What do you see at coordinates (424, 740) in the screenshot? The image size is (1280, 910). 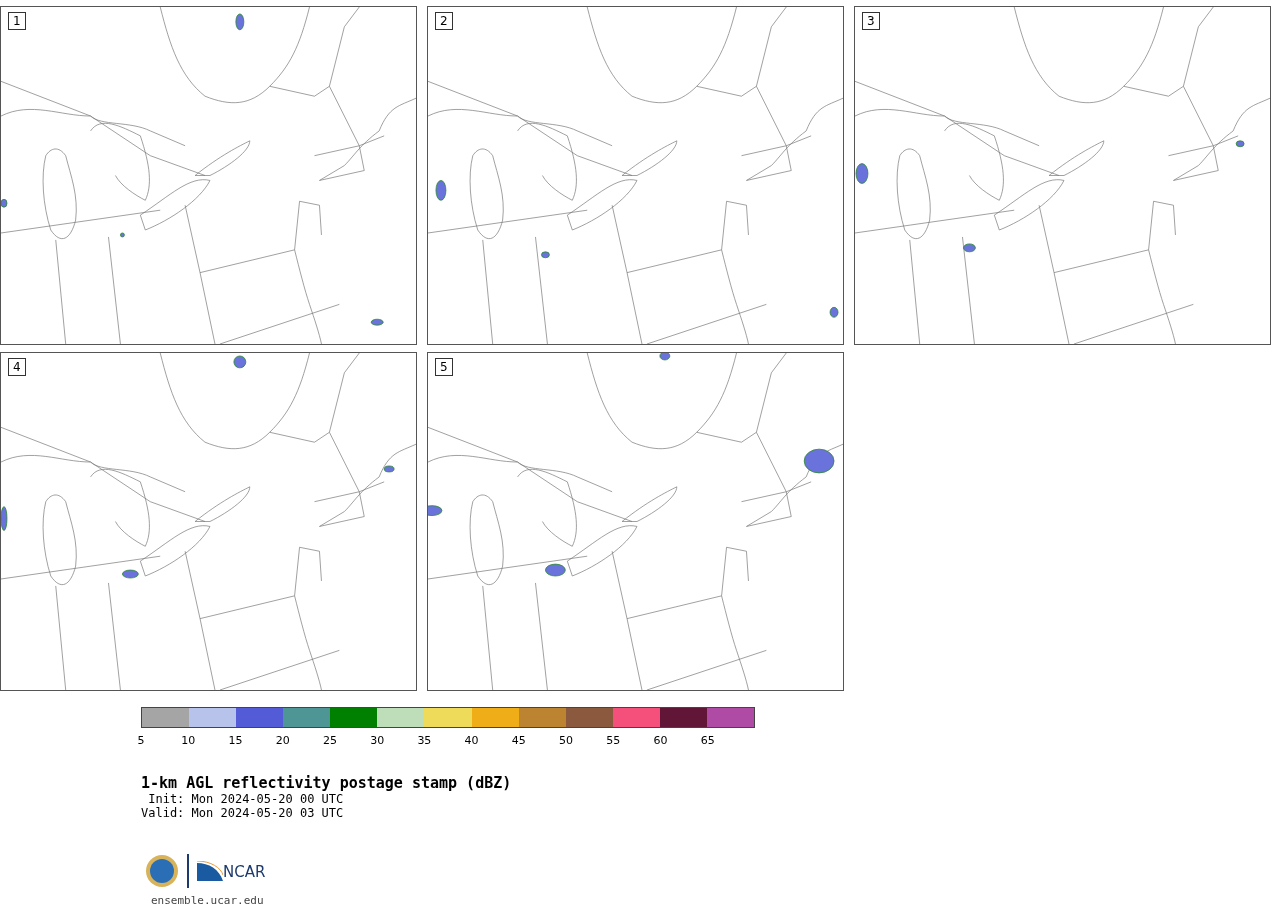 I see `tick-label: 35` at bounding box center [424, 740].